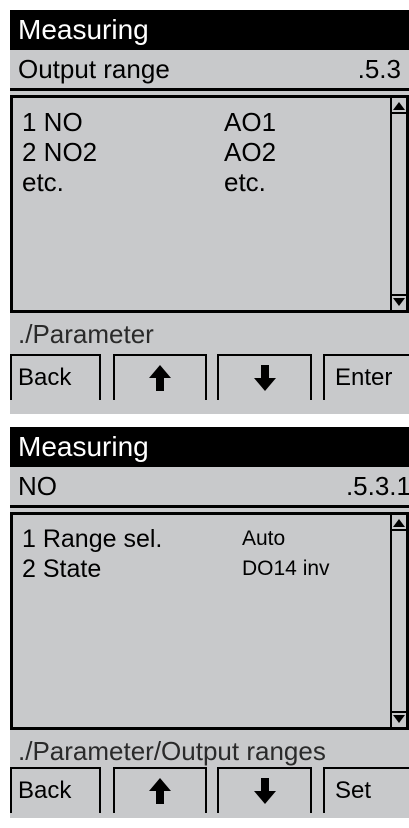 The width and height of the screenshot is (409, 828). I want to click on list-item: 2 State DO14 inv, so click(203, 569).